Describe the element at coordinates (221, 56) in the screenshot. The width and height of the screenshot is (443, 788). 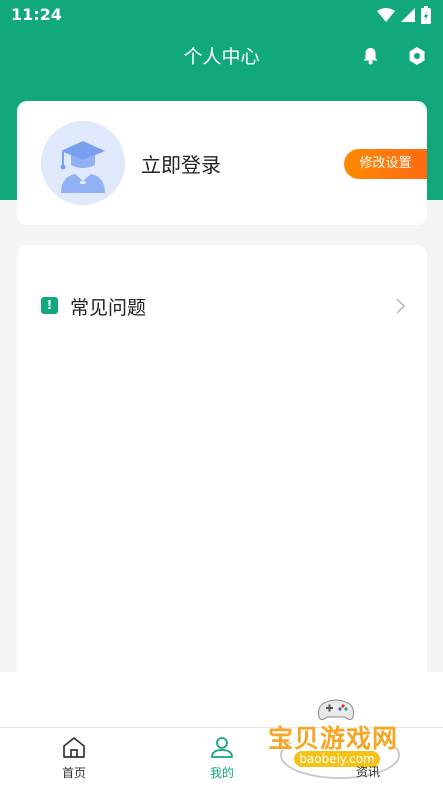
I see `top-header: 个人中心` at that location.